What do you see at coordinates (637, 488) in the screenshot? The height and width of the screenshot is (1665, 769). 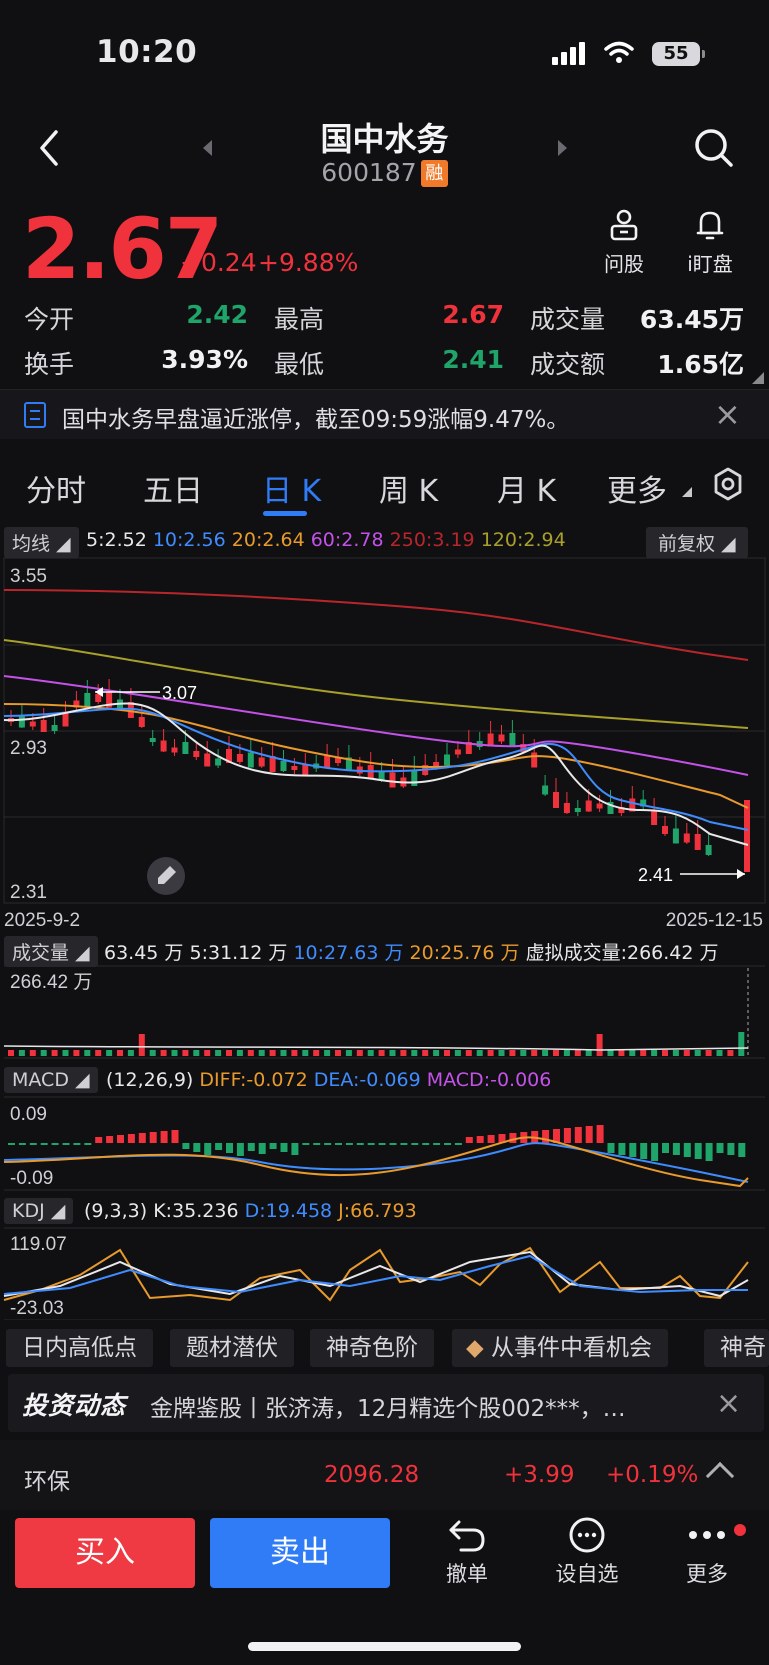 I see `tab-more: 更多` at bounding box center [637, 488].